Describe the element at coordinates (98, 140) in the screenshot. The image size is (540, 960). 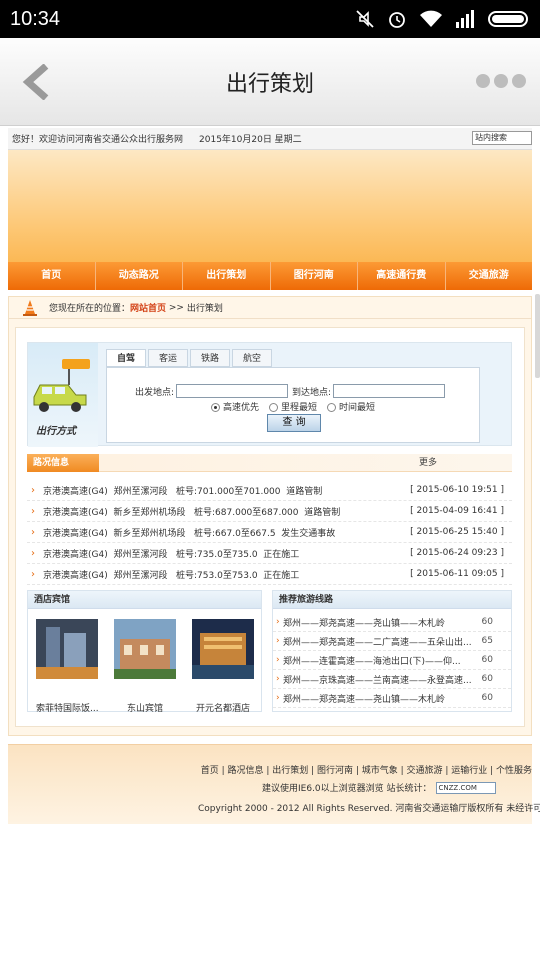
I see `welcome-text: 您好！欢迎访问河南省交通公众出行服务网` at that location.